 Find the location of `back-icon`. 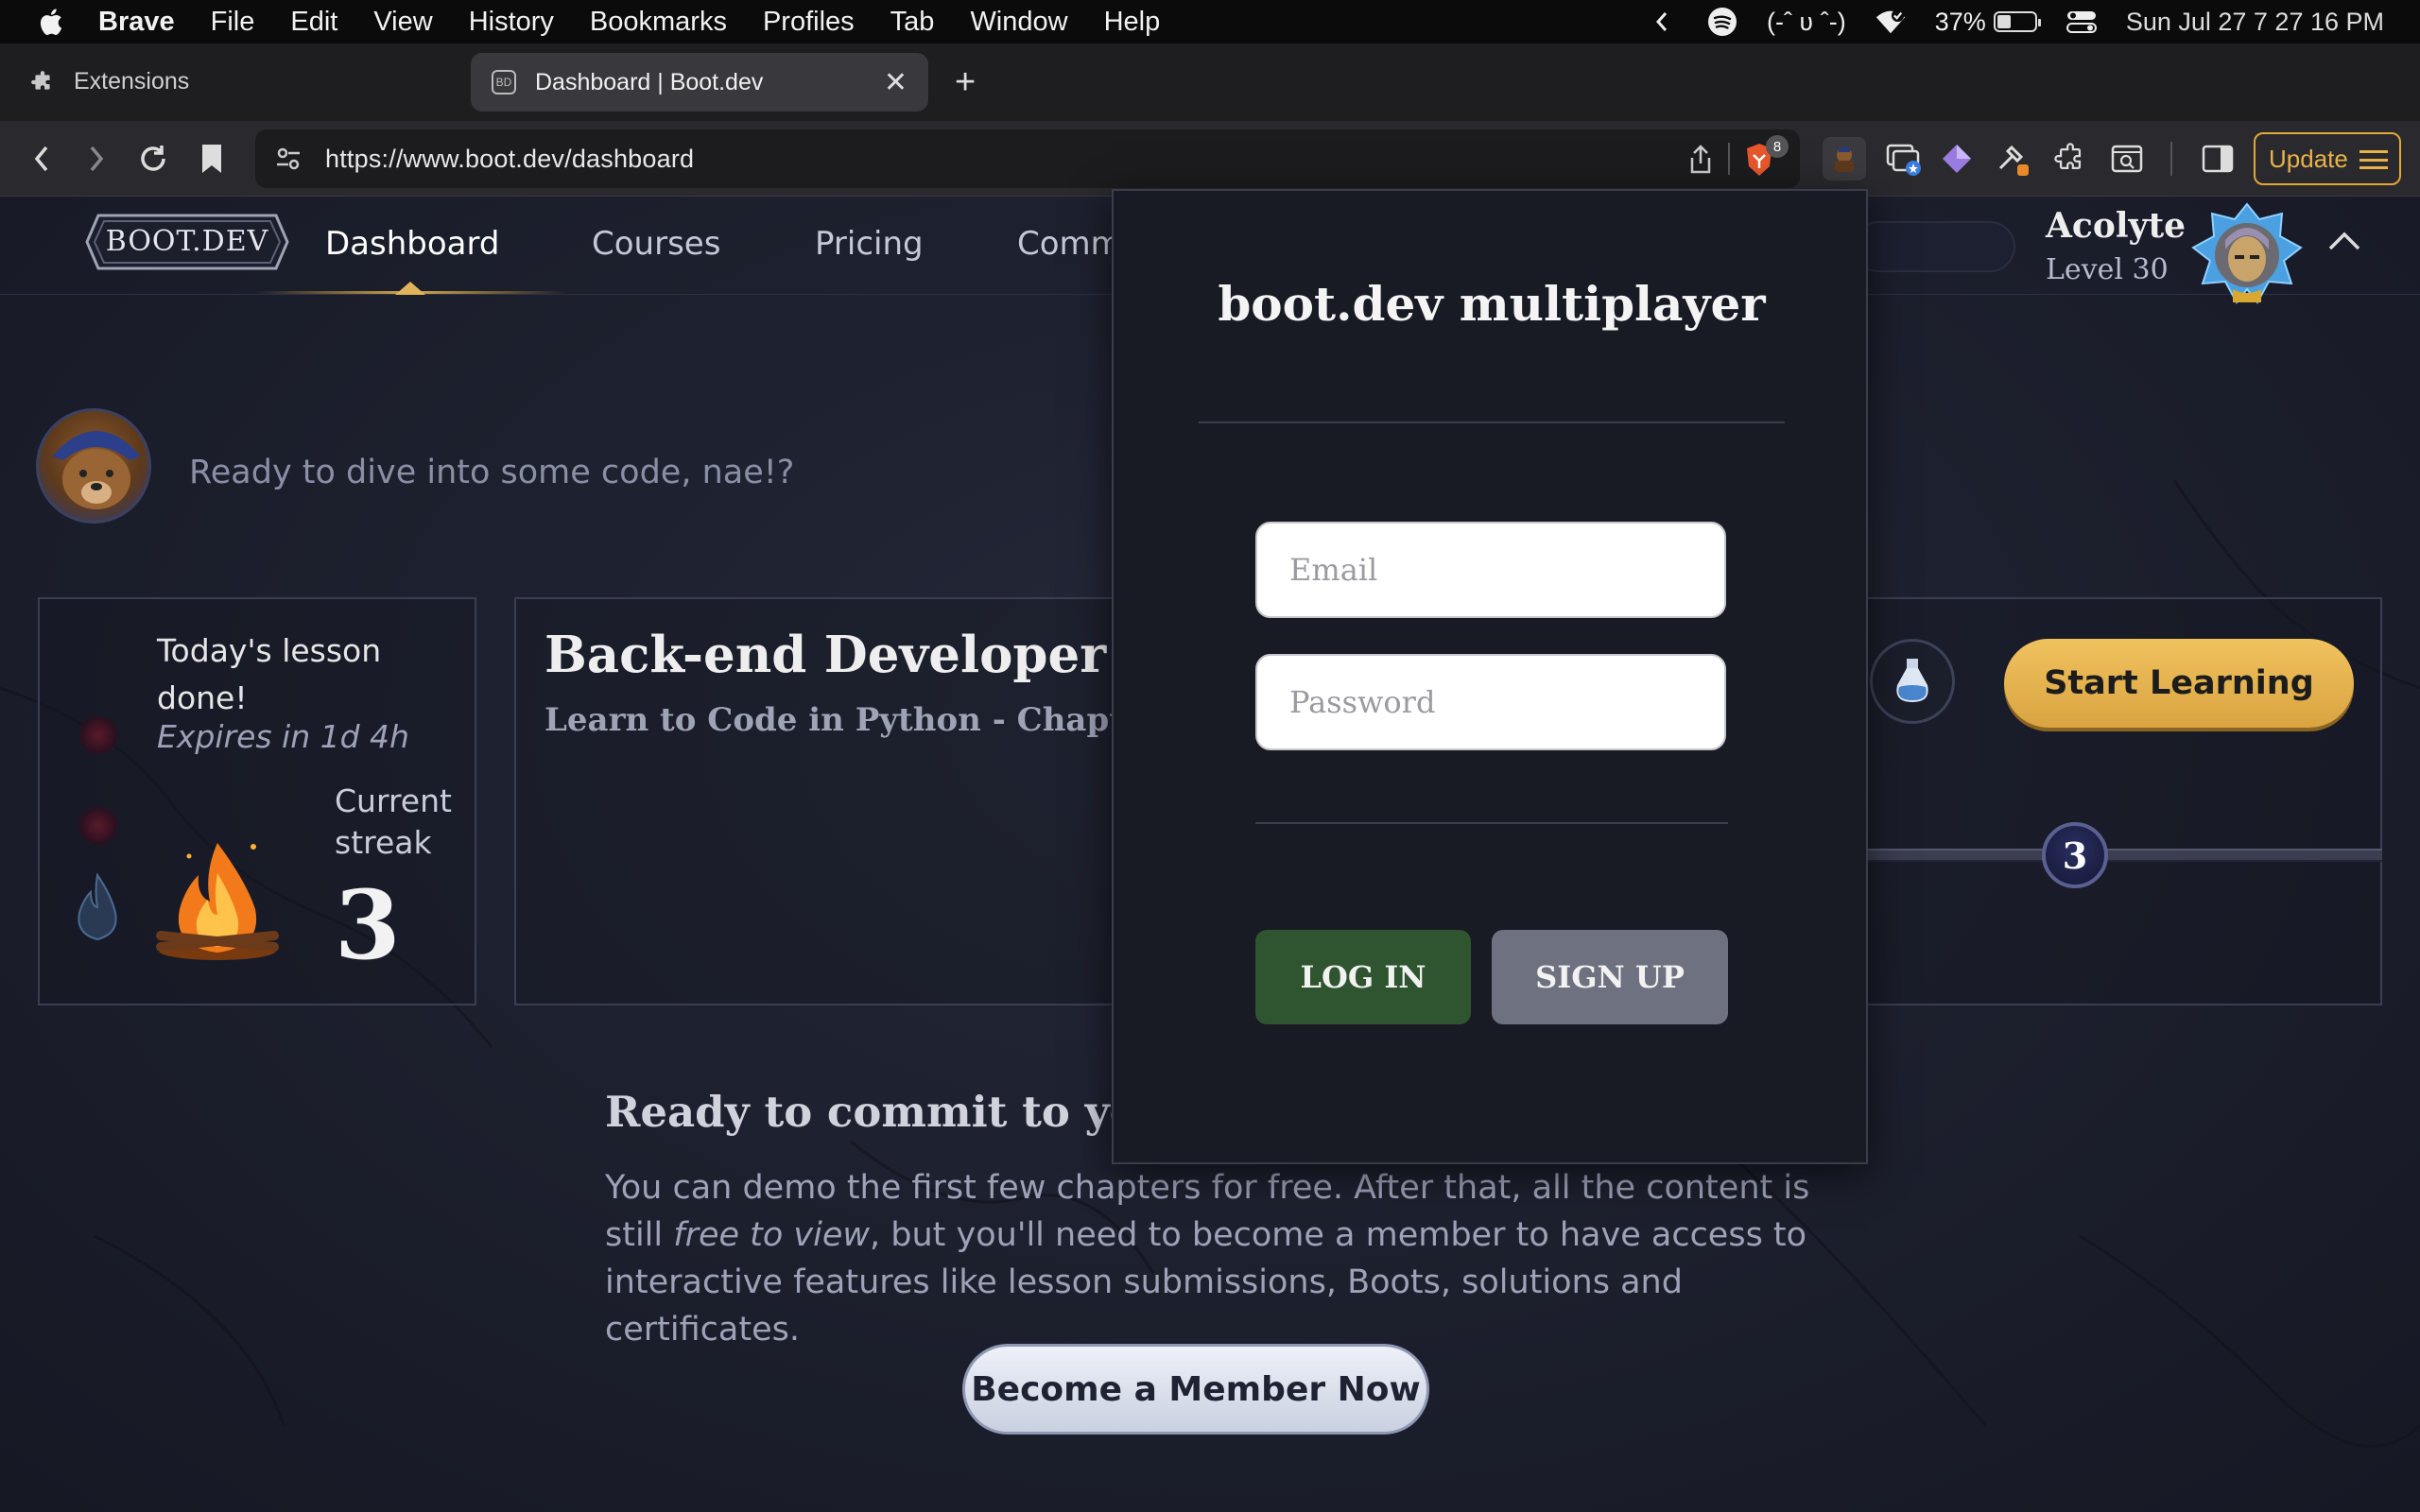

back-icon is located at coordinates (41, 159).